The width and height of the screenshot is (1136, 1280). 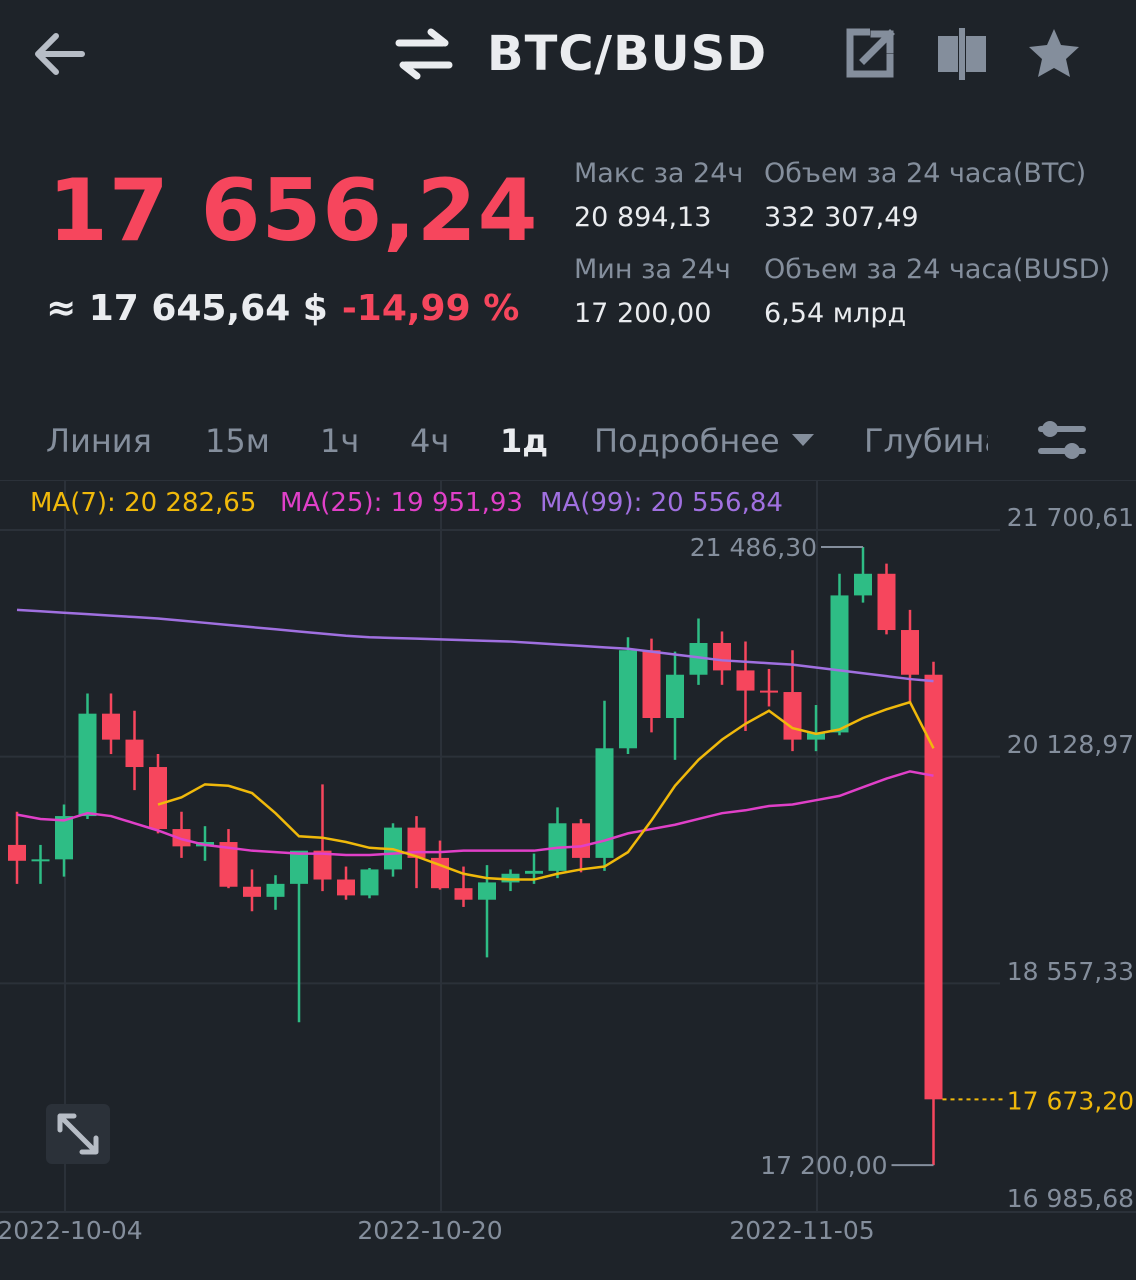 What do you see at coordinates (524, 441) in the screenshot?
I see `tab-1d: 1д` at bounding box center [524, 441].